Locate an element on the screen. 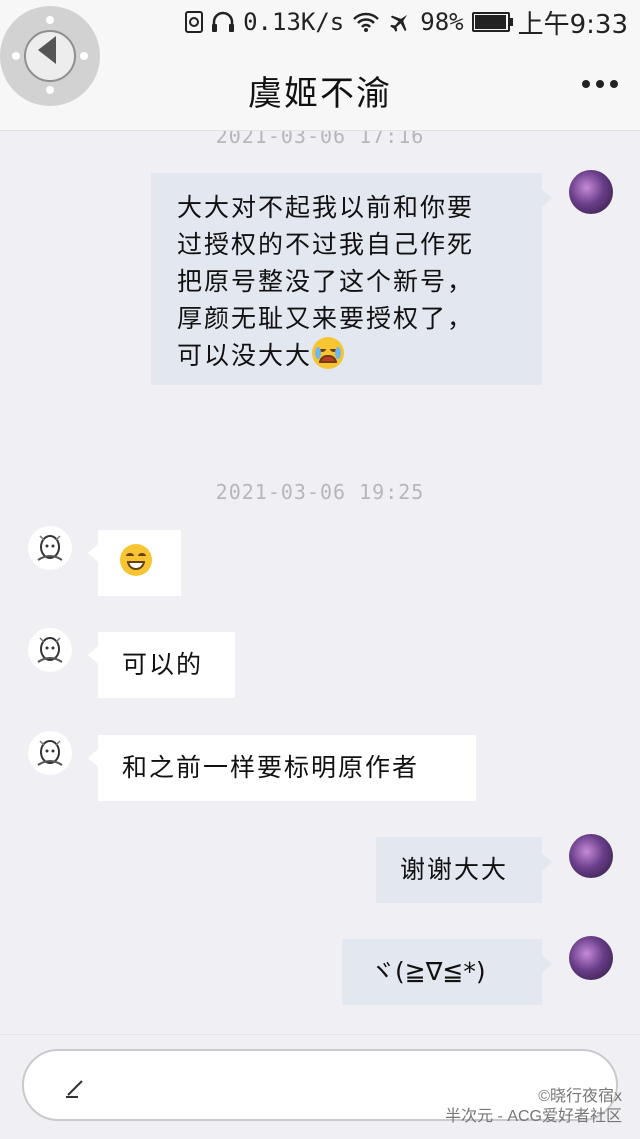 This screenshot has width=640, height=1139. message-text: 谢谢大大 is located at coordinates (454, 869).